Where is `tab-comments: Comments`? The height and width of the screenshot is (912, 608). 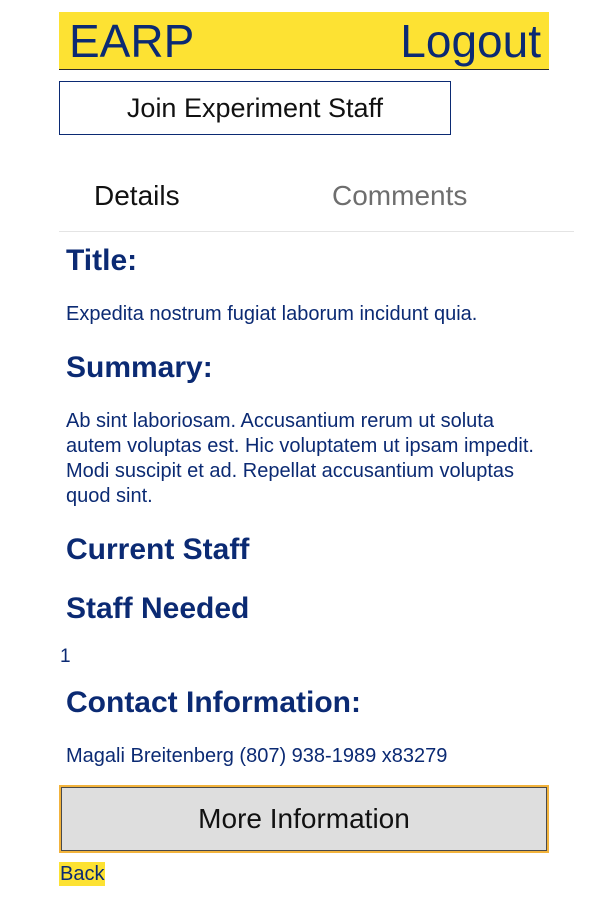
tab-comments: Comments is located at coordinates (399, 196).